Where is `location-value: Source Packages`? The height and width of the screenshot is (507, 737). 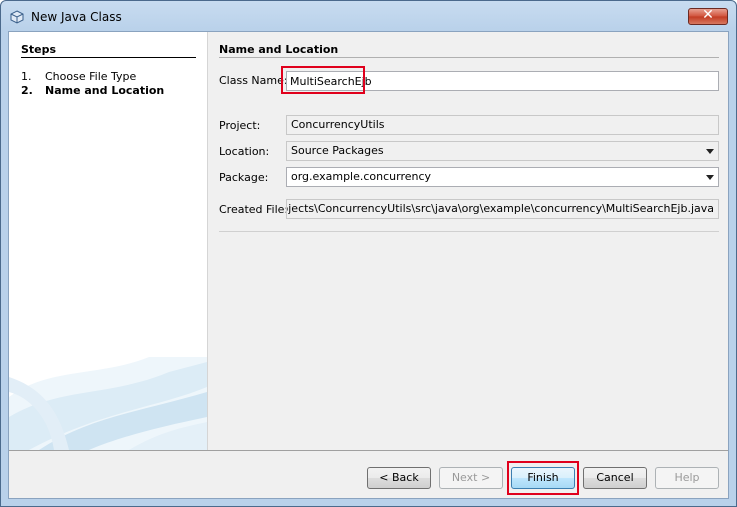 location-value: Source Packages is located at coordinates (337, 150).